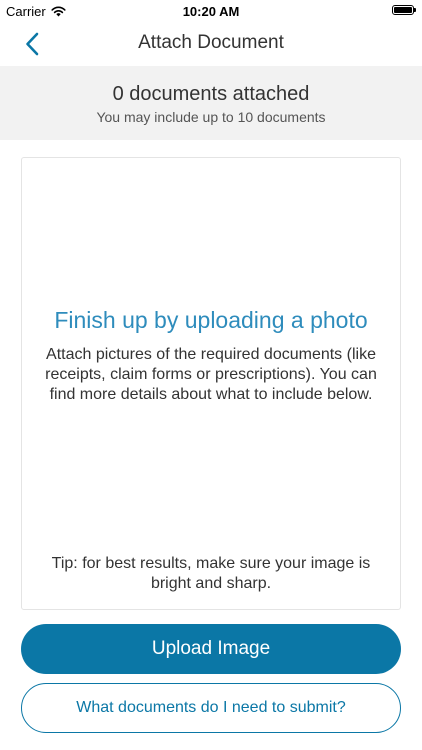  I want to click on status-bar: Carrier 10:20 AM, so click(211, 11).